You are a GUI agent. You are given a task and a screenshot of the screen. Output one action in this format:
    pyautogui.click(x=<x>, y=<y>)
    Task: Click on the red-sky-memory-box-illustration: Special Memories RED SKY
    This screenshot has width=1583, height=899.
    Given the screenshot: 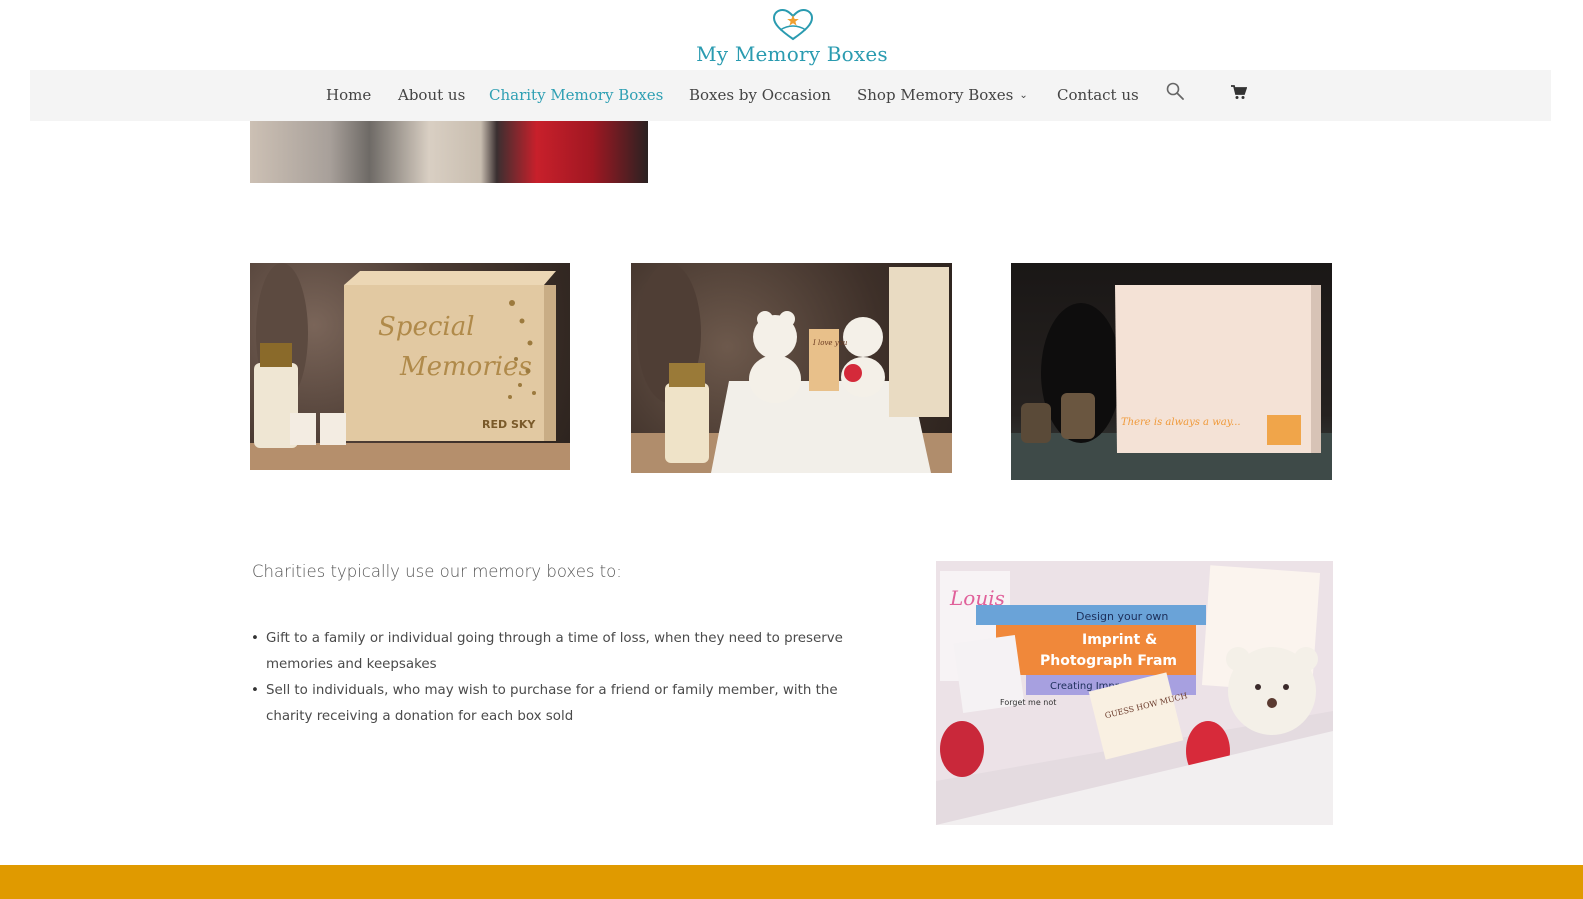 What is the action you would take?
    pyautogui.click(x=410, y=366)
    